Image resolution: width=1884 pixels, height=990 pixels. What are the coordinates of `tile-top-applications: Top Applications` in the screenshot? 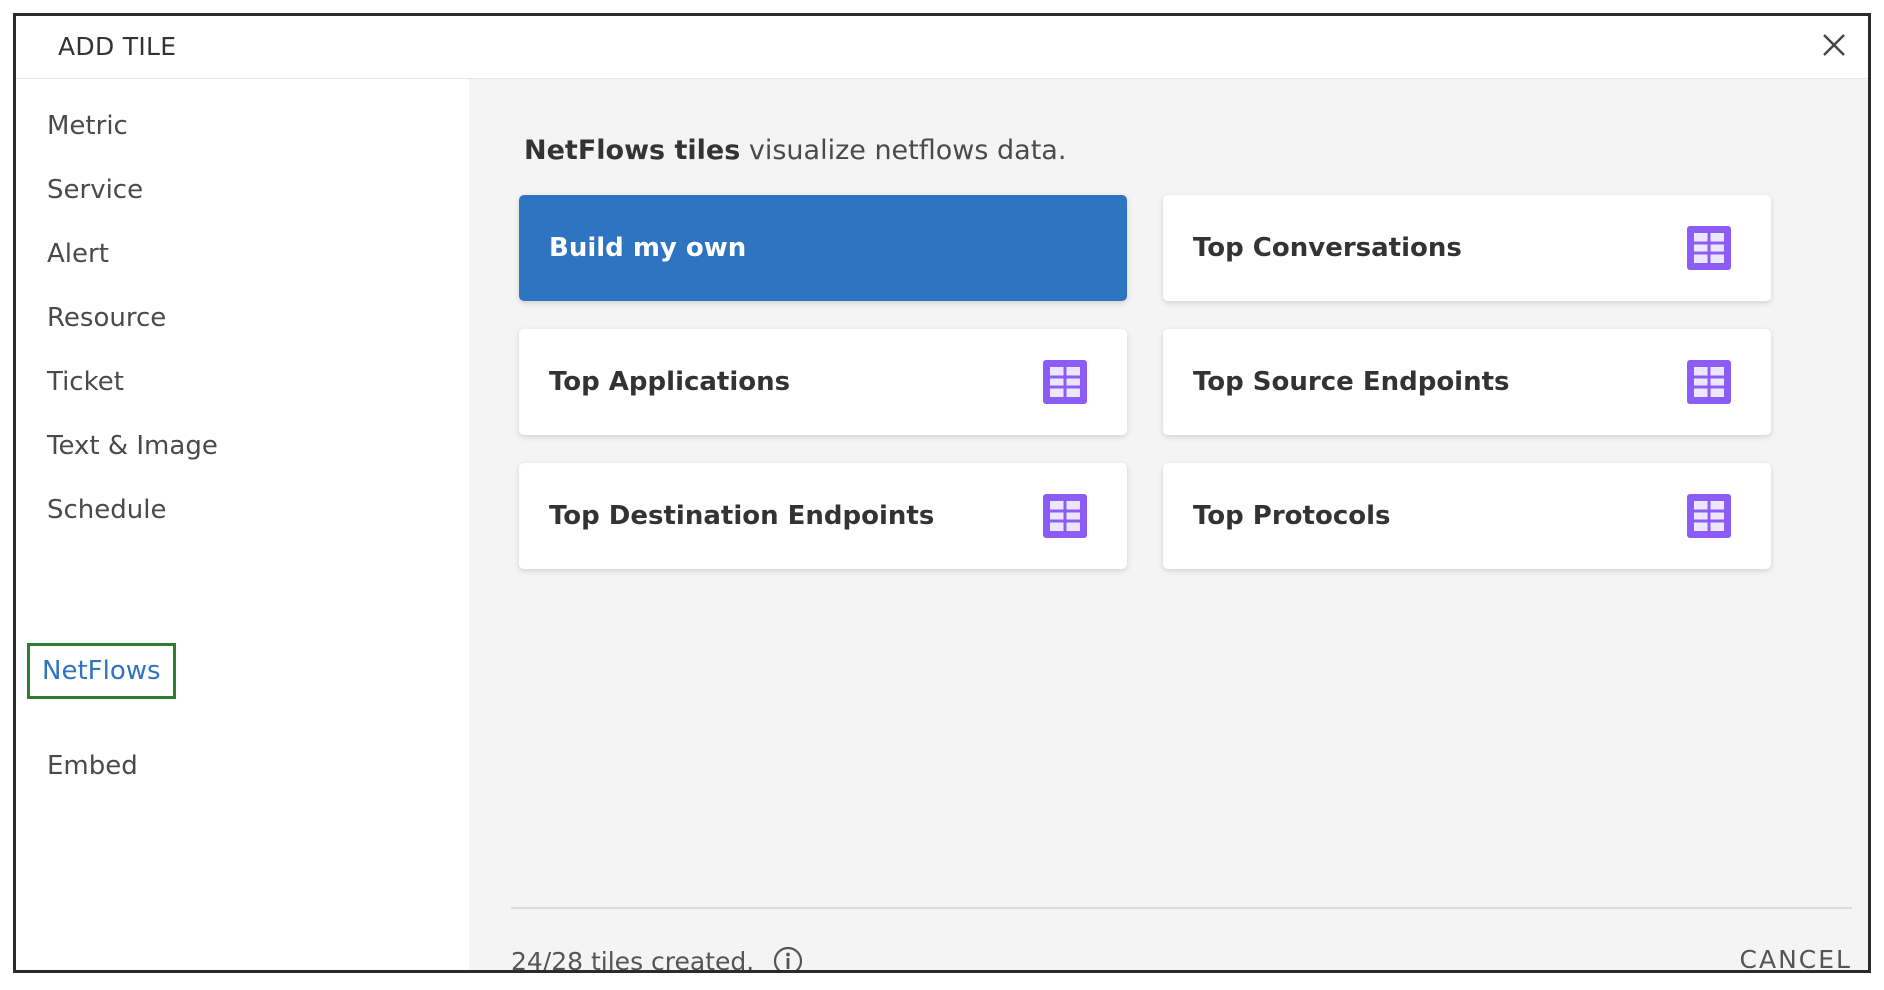 It's located at (823, 382).